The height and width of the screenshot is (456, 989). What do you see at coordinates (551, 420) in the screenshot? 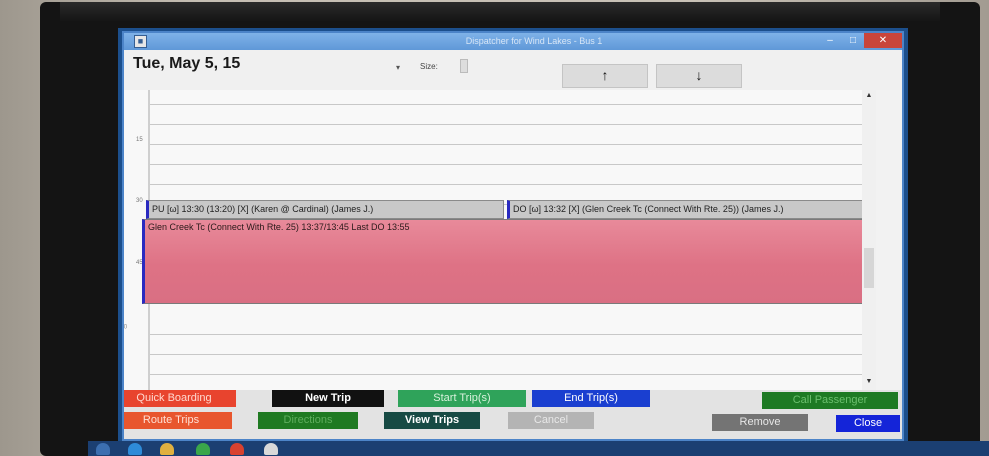
I see `cancel-button: Cancel` at bounding box center [551, 420].